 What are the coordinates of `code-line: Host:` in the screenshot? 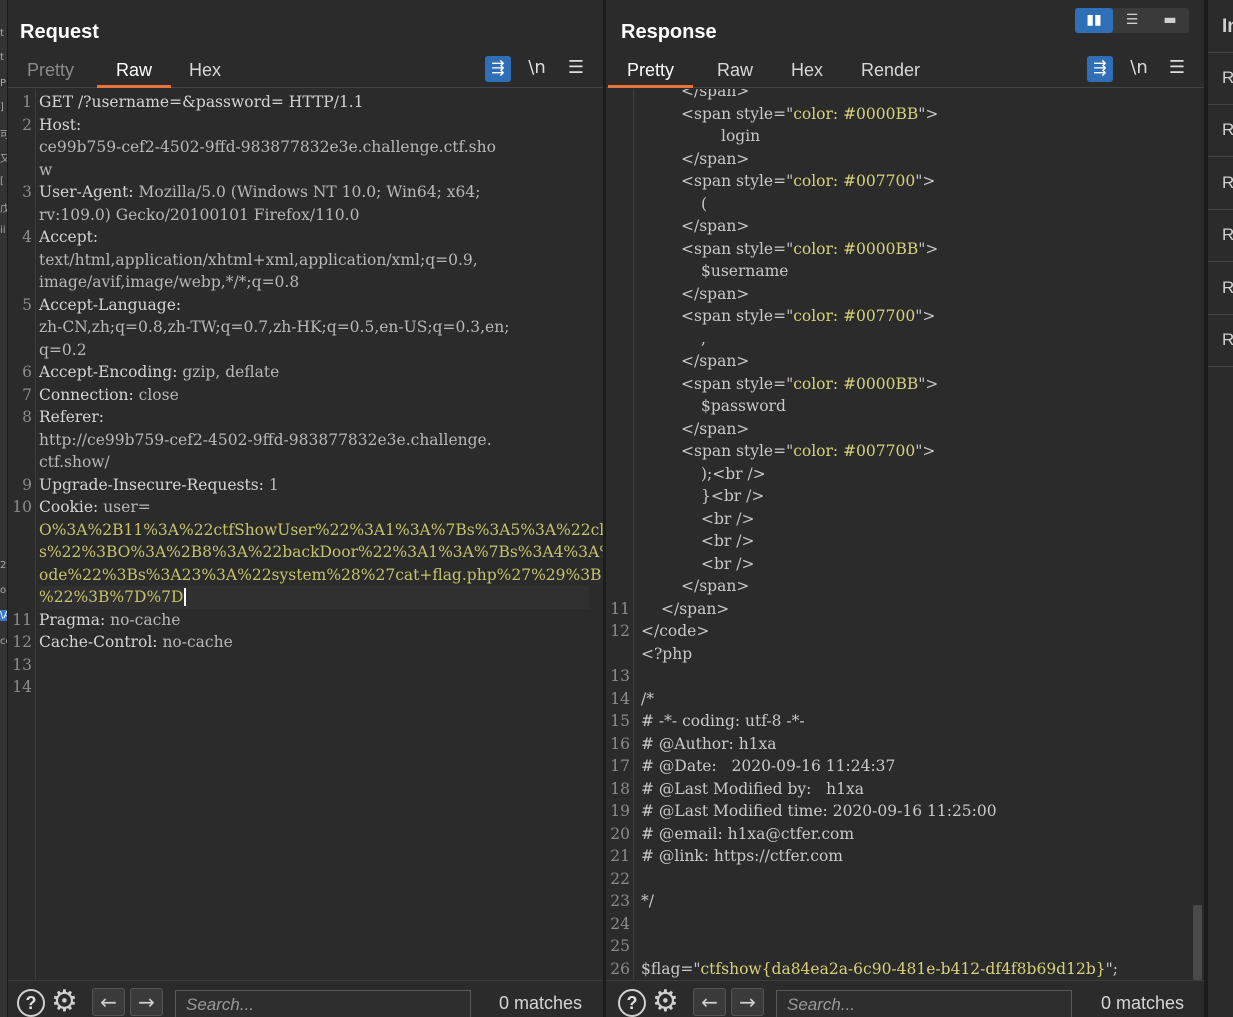 It's located at (60, 125).